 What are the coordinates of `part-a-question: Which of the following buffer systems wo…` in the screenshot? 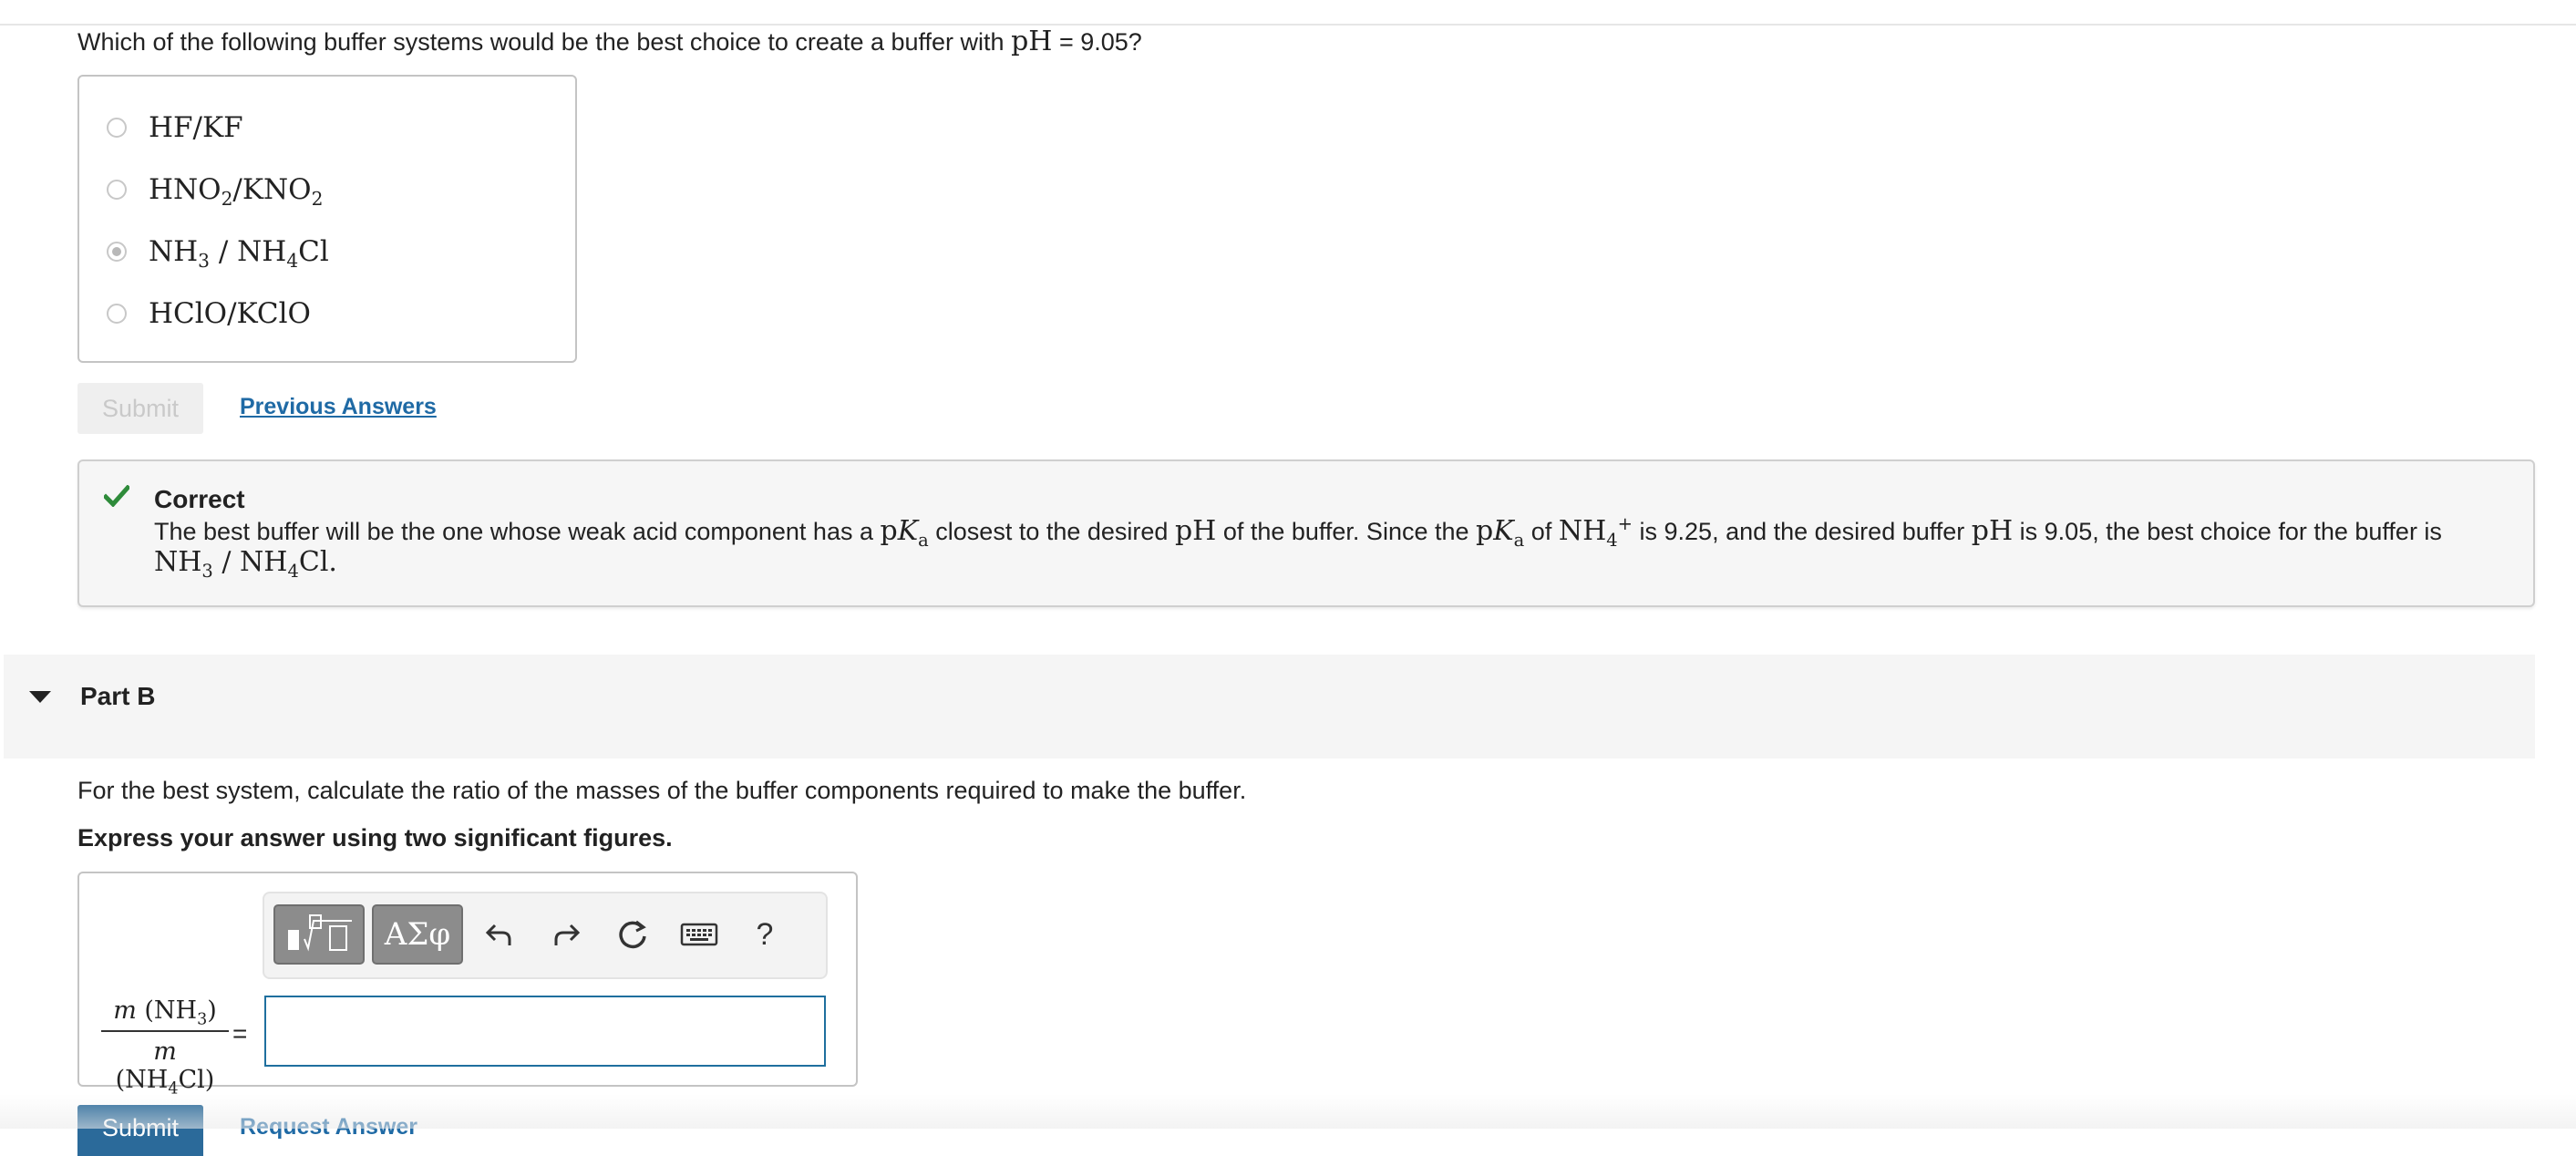 It's located at (609, 41).